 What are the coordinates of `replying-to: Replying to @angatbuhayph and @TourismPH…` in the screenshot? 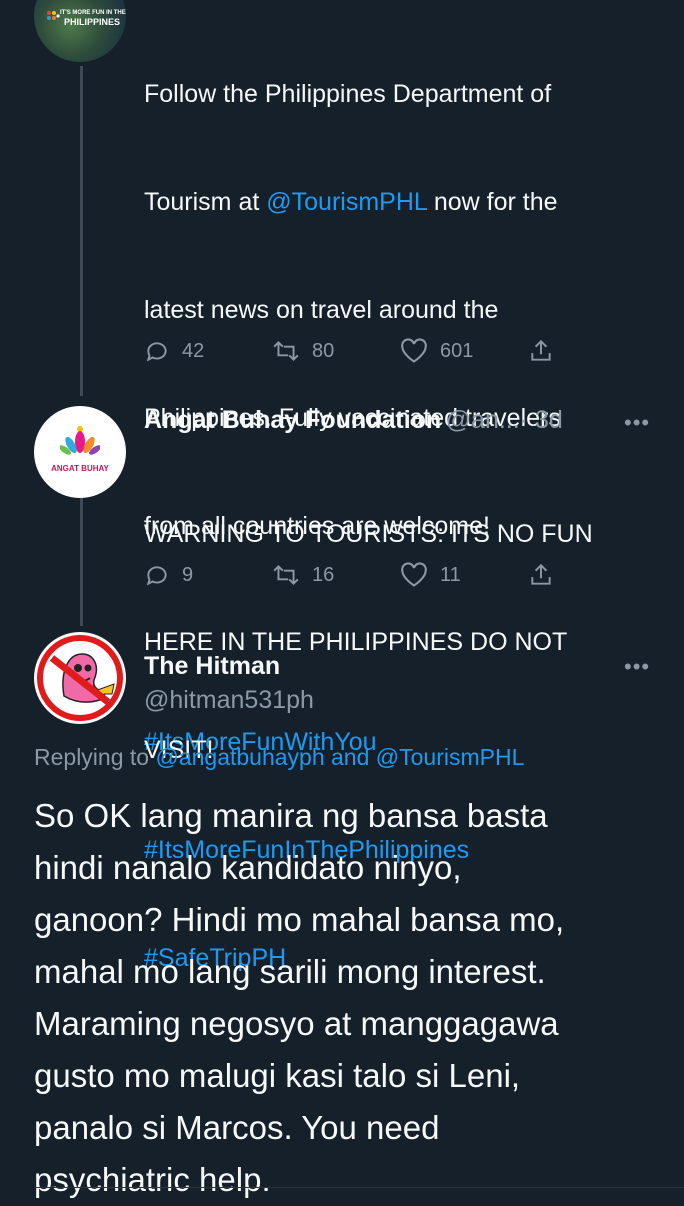 It's located at (279, 757).